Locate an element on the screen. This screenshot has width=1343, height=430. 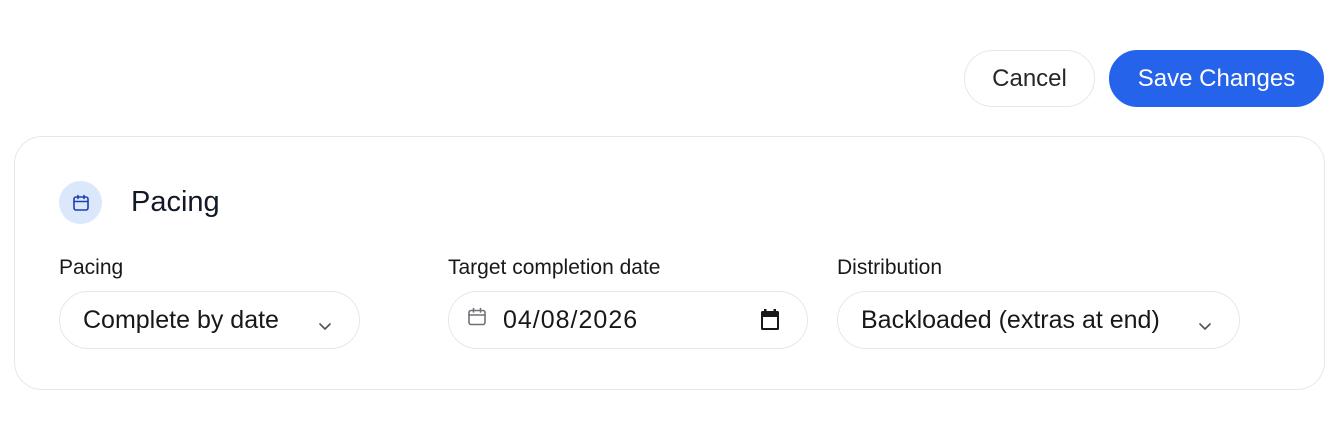
action-bar: Cancel Save Changes is located at coordinates (1144, 78).